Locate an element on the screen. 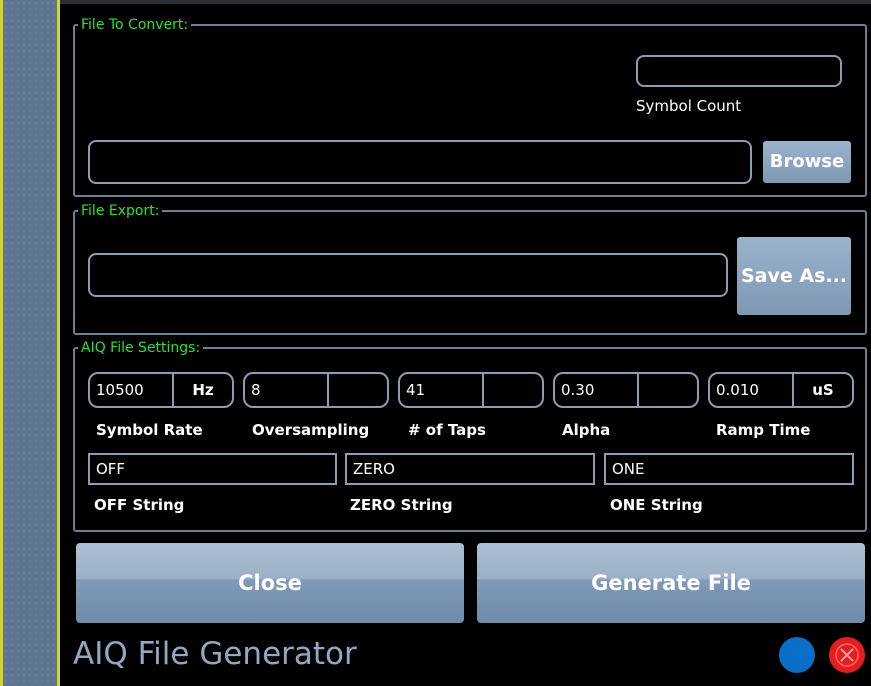 This screenshot has width=871, height=686. aiq-file-settings-legend: AIQ File Settings: is located at coordinates (141, 348).